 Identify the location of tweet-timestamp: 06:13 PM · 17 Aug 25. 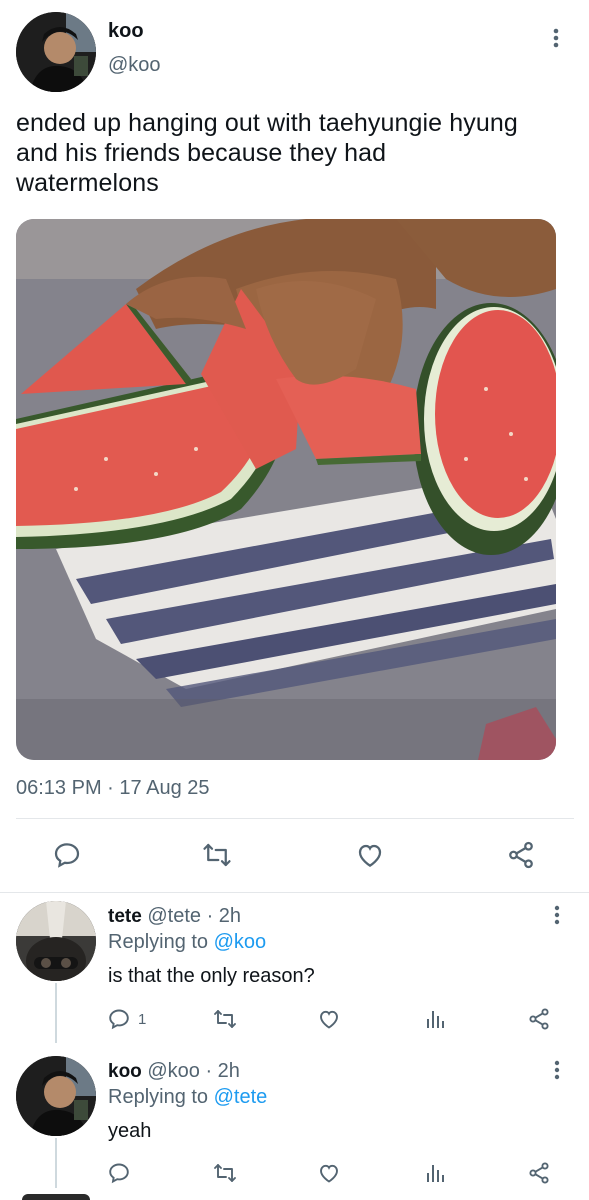
(113, 788).